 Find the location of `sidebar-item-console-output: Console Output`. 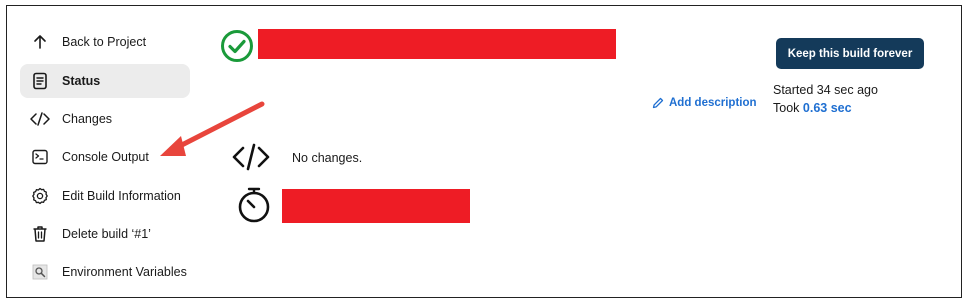

sidebar-item-console-output: Console Output is located at coordinates (105, 157).